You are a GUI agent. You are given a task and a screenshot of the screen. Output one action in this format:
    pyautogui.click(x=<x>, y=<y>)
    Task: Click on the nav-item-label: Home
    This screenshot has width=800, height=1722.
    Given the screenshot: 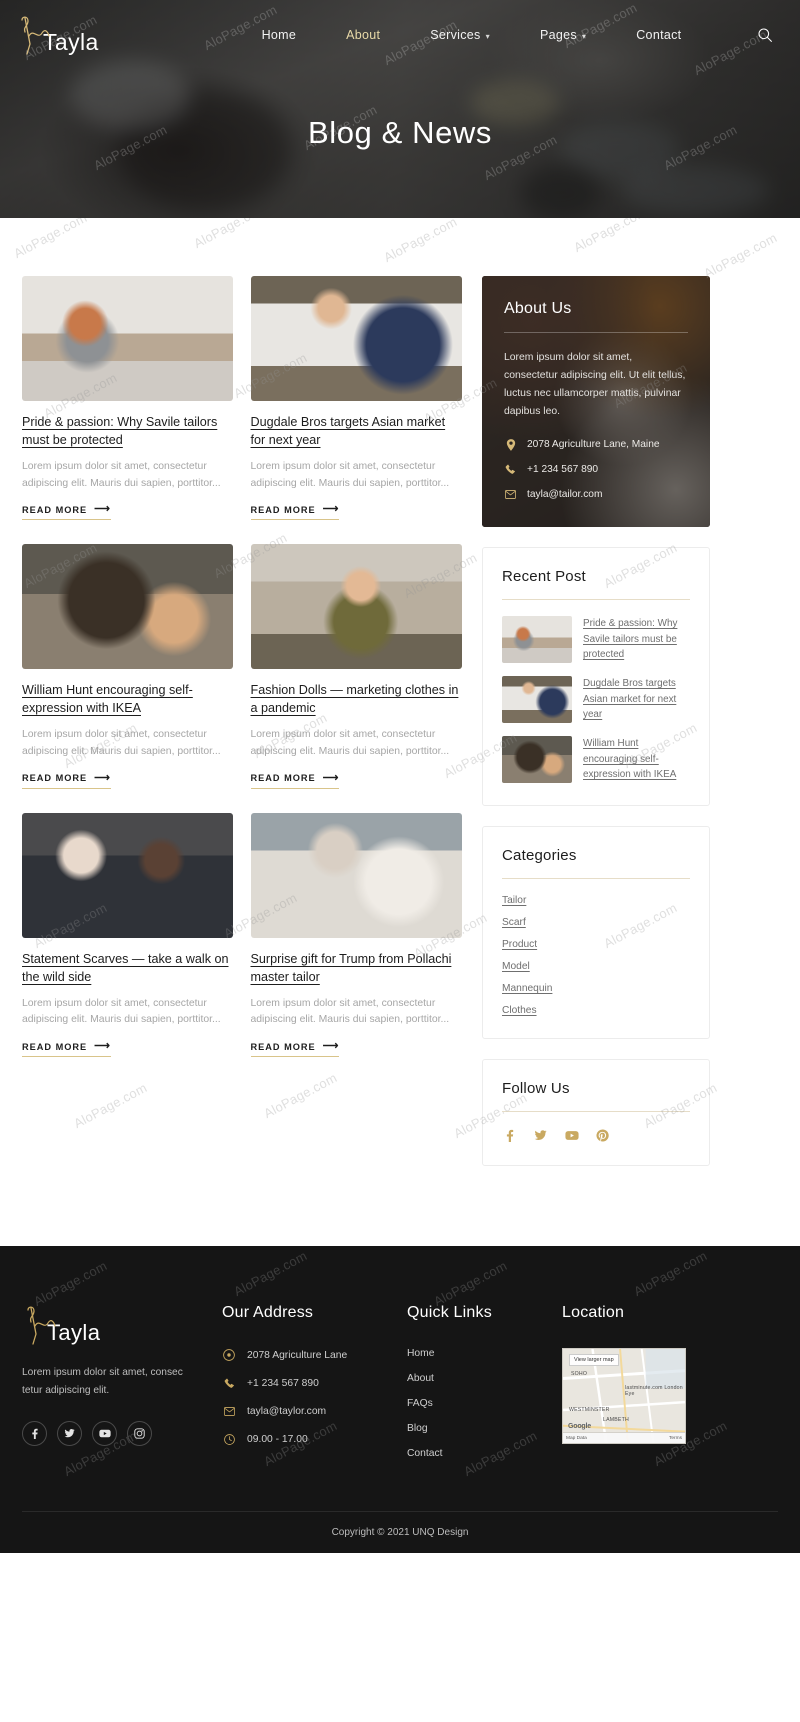 What is the action you would take?
    pyautogui.click(x=279, y=35)
    